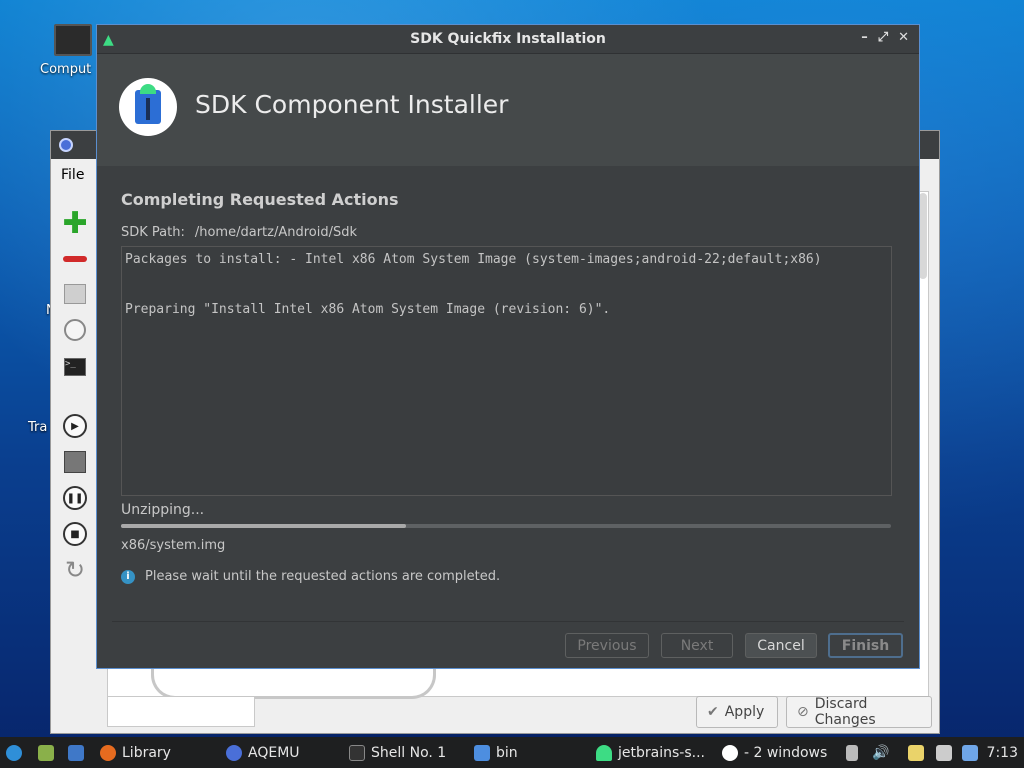  I want to click on disk-manager-button, so click(75, 294).